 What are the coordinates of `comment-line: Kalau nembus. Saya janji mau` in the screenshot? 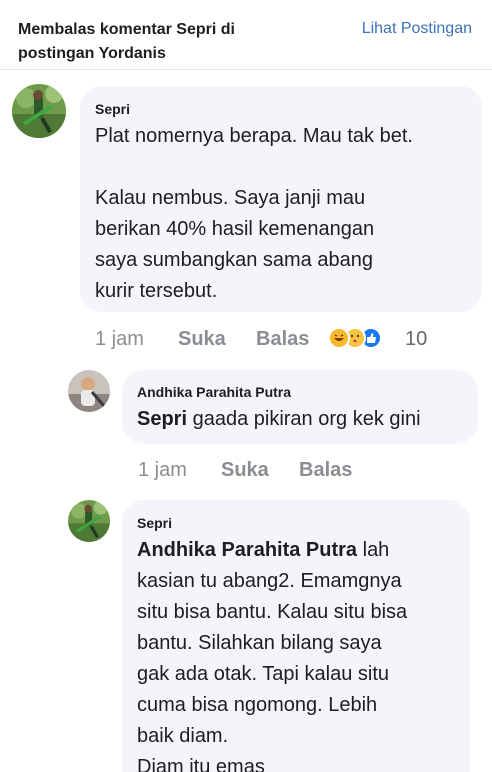 It's located at (230, 198).